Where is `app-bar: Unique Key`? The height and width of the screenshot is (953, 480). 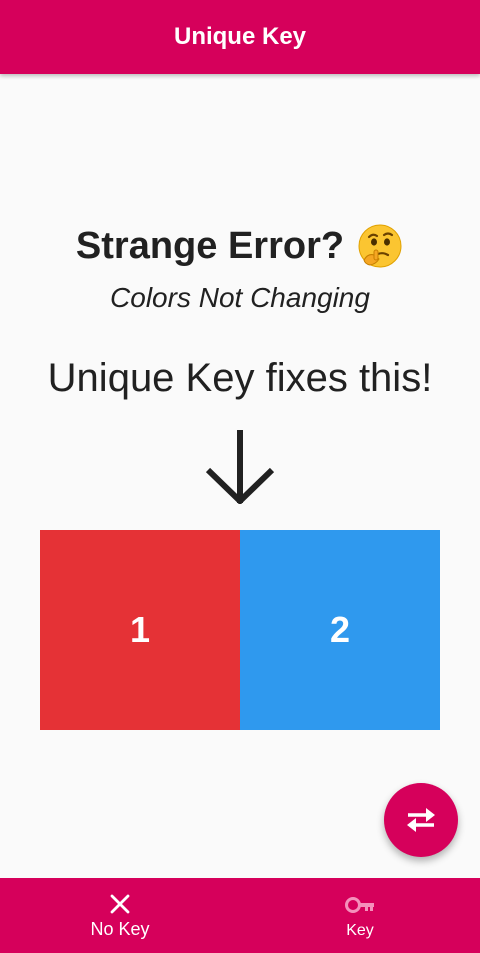
app-bar: Unique Key is located at coordinates (240, 37).